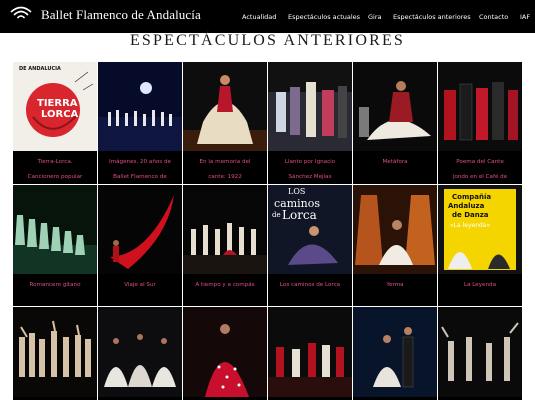  I want to click on show-caption: Yerma, so click(395, 285).